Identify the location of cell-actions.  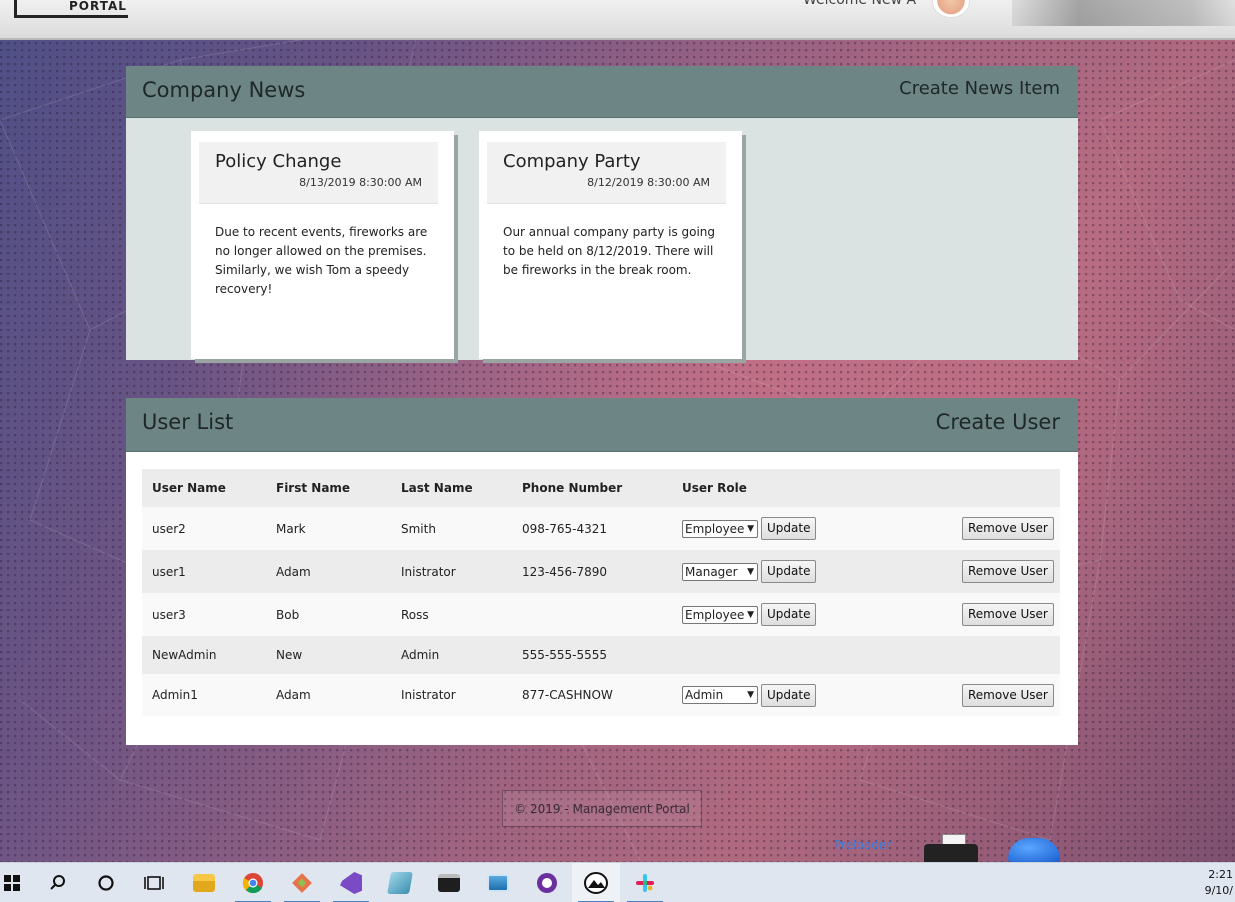
(981, 655).